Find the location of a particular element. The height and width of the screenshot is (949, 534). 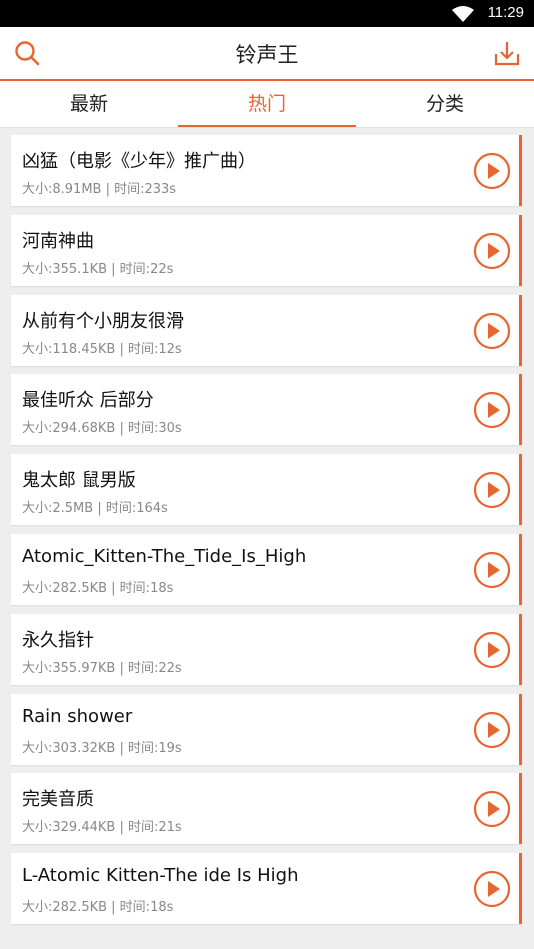

song-meta: 大小:329.44KB | 时间:21s is located at coordinates (102, 828).